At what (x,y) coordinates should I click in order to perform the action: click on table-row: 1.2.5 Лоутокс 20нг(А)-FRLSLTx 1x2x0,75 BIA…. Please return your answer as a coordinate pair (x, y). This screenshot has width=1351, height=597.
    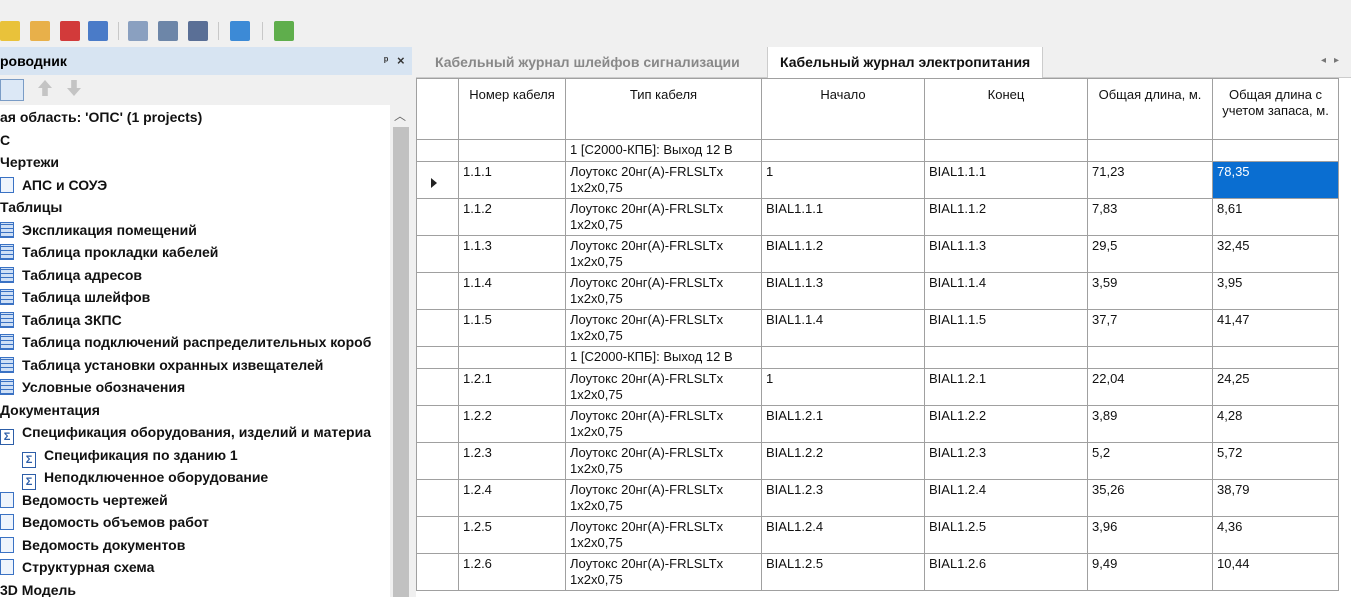
    Looking at the image, I should click on (877, 535).